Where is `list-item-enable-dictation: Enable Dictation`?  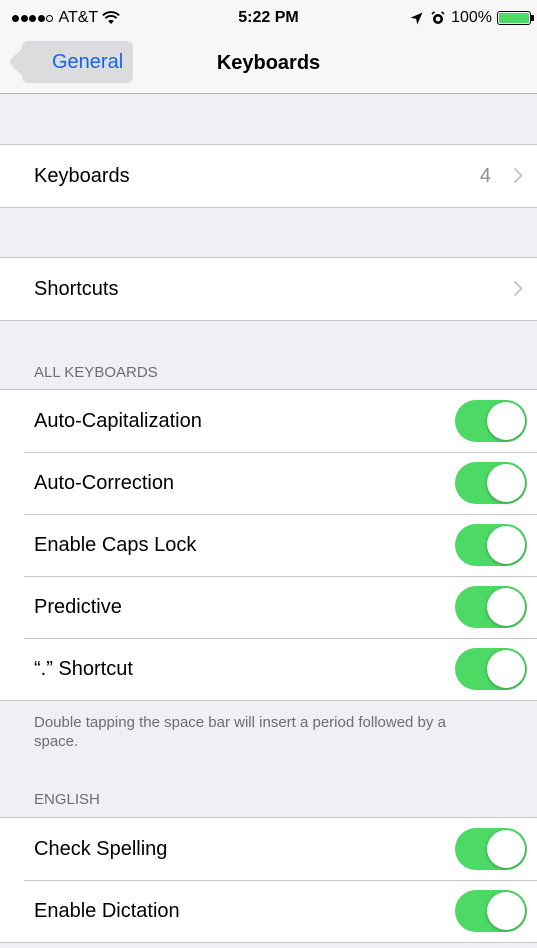
list-item-enable-dictation: Enable Dictation is located at coordinates (268, 911).